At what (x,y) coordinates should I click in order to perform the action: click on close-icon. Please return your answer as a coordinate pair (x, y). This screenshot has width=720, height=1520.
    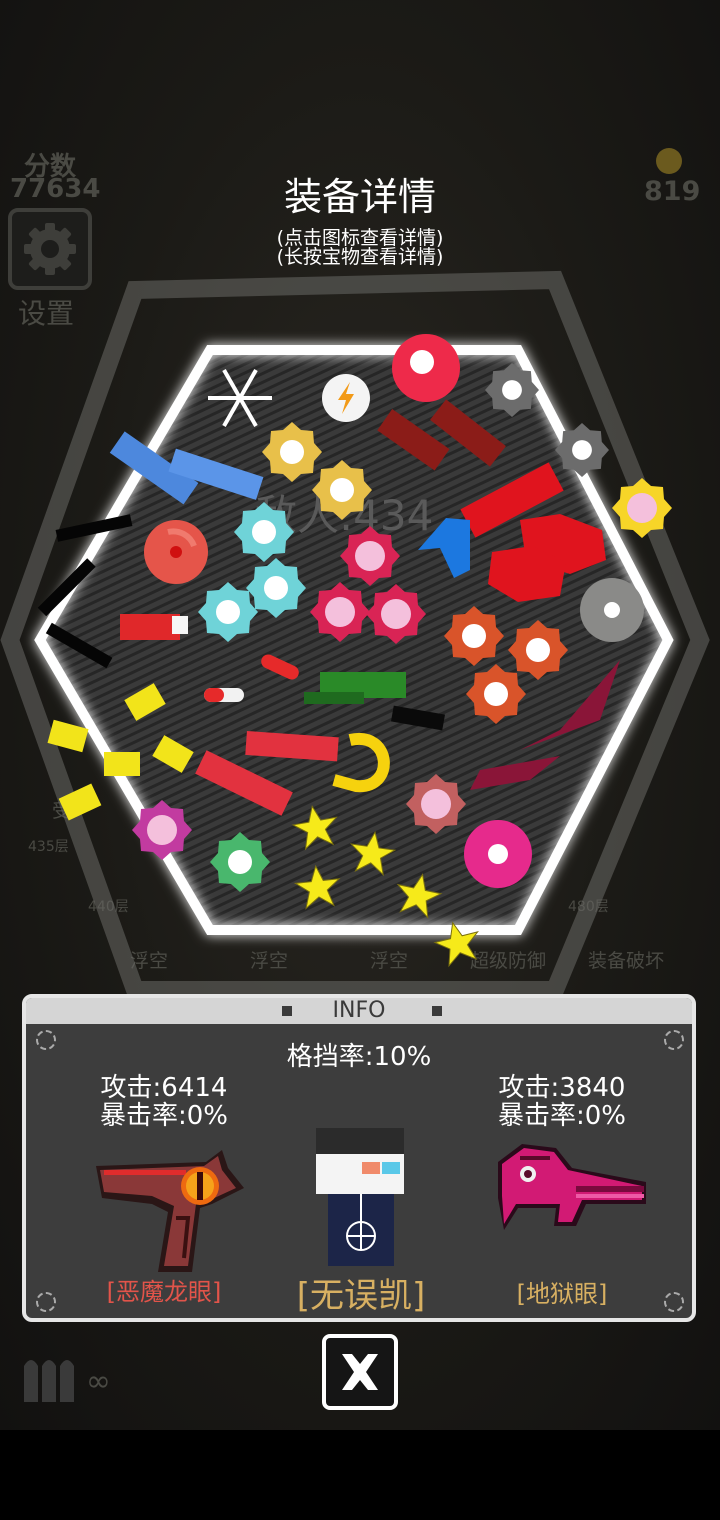
    Looking at the image, I should click on (360, 1372).